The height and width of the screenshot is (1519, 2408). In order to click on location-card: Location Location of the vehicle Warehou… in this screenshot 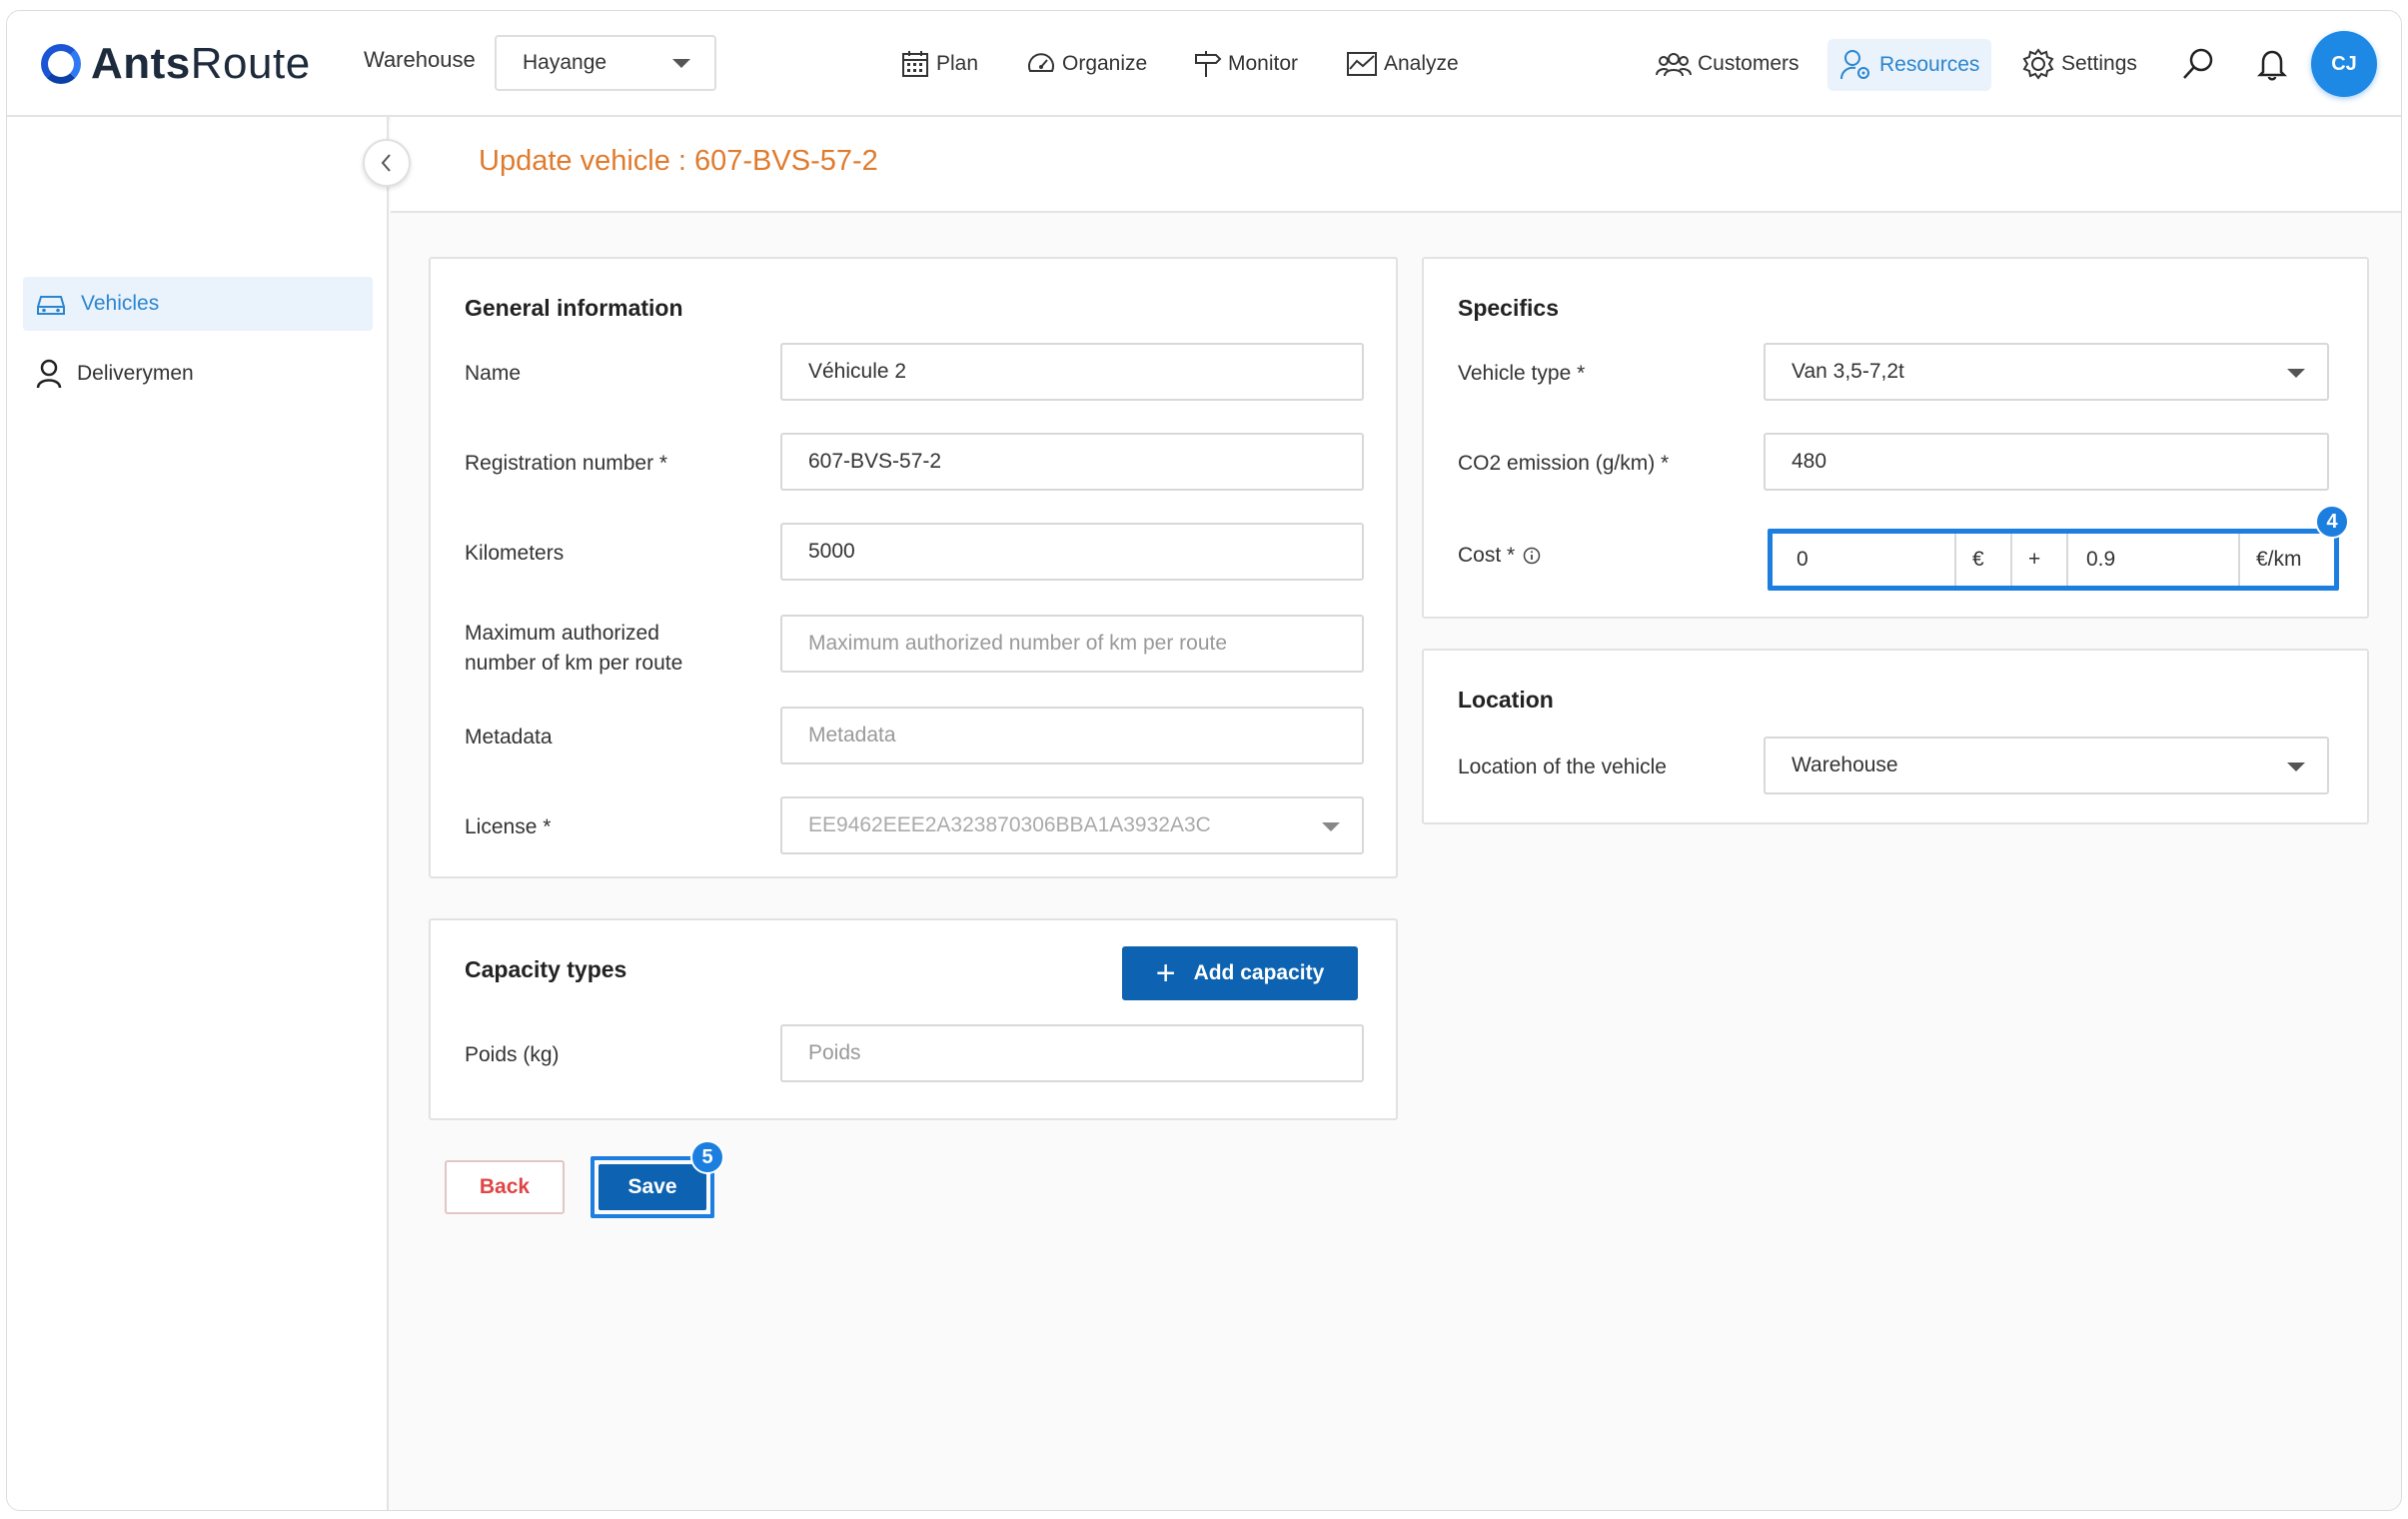, I will do `click(1895, 737)`.